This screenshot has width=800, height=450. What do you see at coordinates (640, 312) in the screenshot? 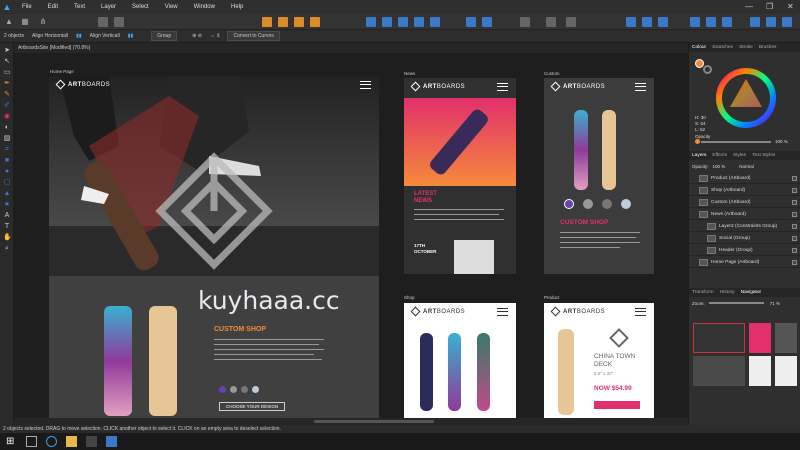
I see `product-menu-icon` at bounding box center [640, 312].